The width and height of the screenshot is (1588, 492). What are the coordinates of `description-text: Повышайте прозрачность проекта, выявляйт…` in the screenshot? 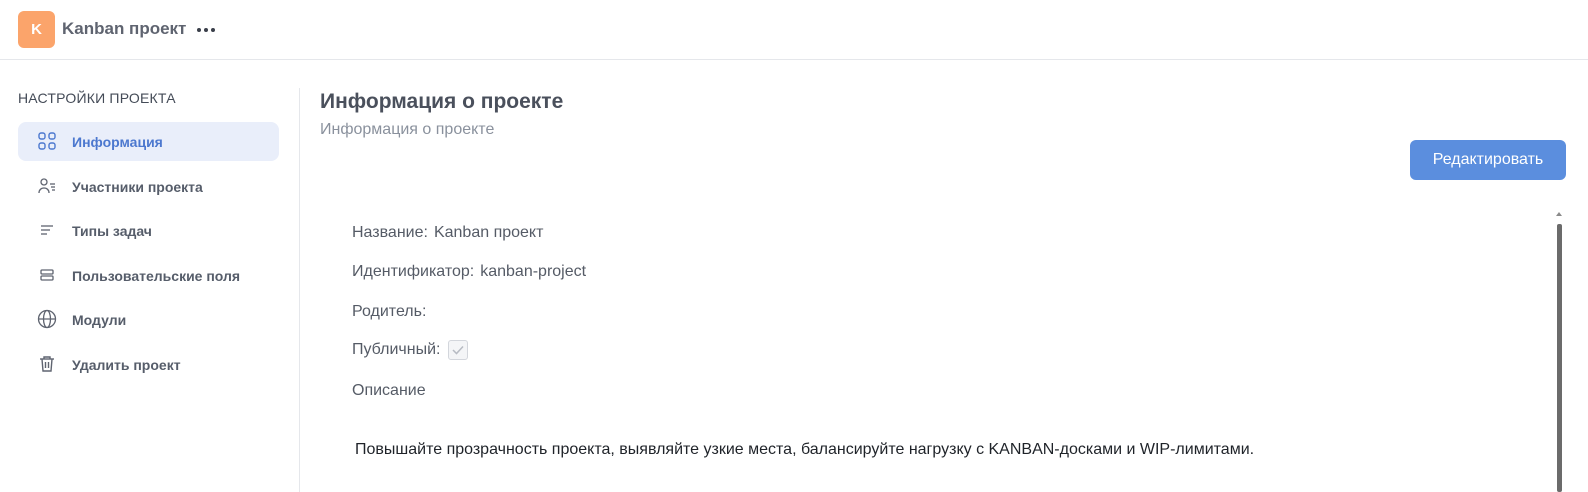 It's located at (805, 449).